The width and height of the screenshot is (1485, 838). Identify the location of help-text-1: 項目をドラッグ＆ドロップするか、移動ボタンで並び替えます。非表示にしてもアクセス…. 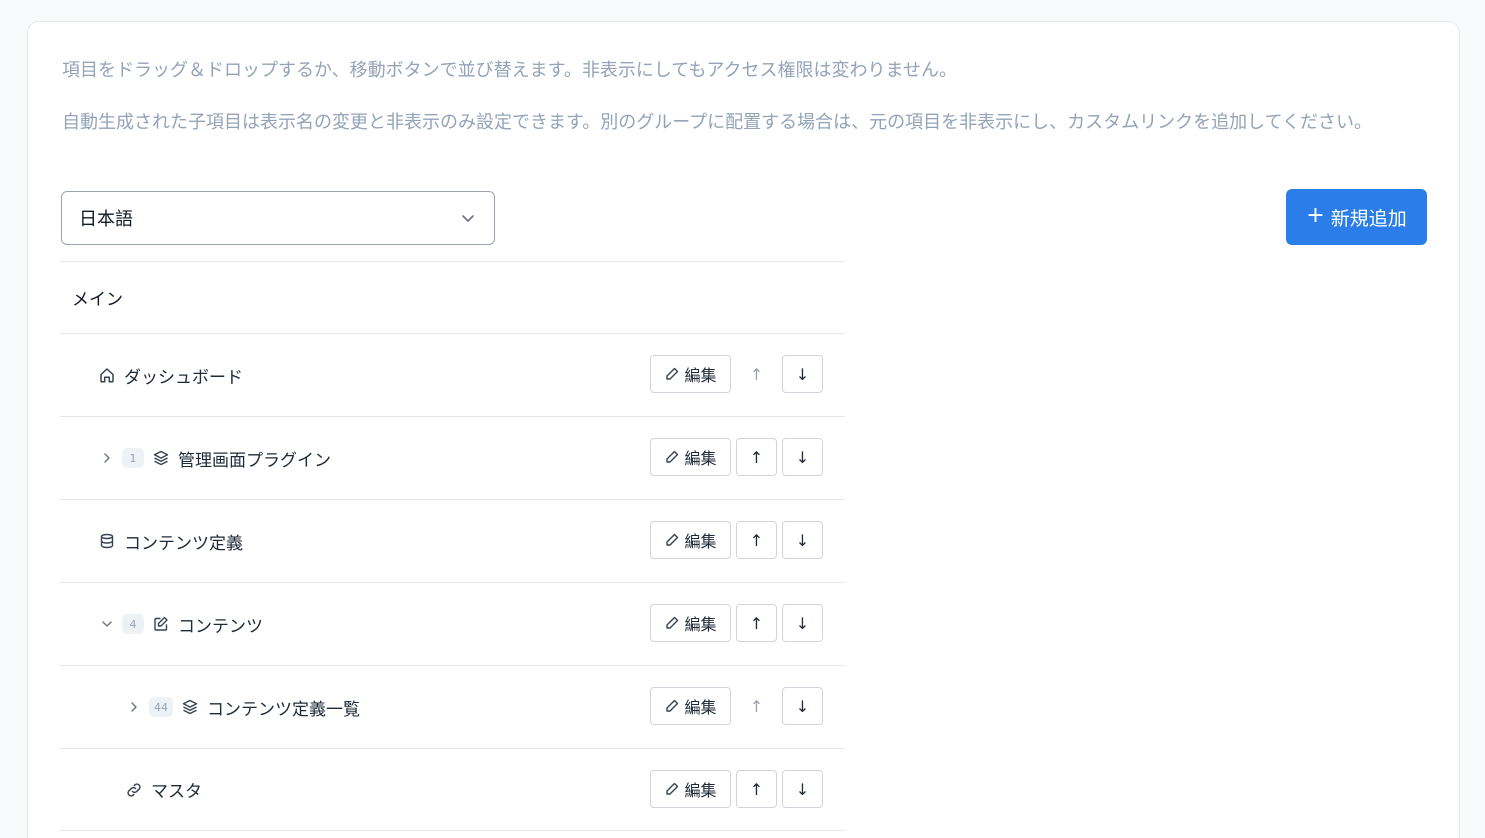
(509, 70).